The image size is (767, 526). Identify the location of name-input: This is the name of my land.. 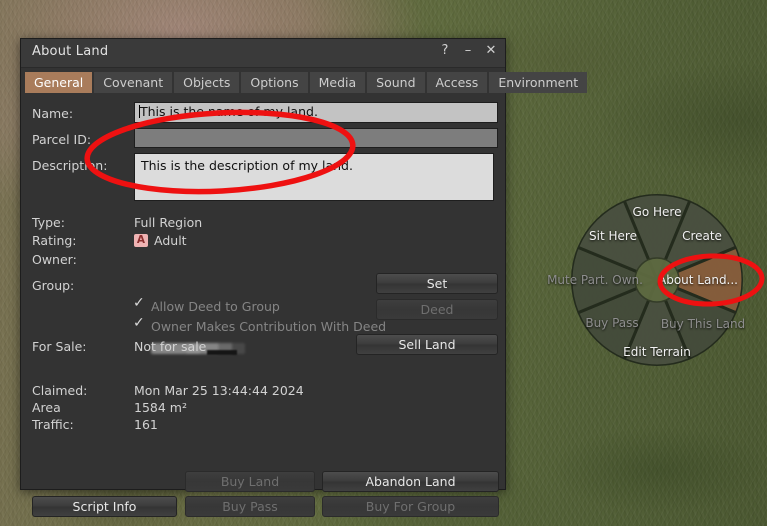
(316, 112).